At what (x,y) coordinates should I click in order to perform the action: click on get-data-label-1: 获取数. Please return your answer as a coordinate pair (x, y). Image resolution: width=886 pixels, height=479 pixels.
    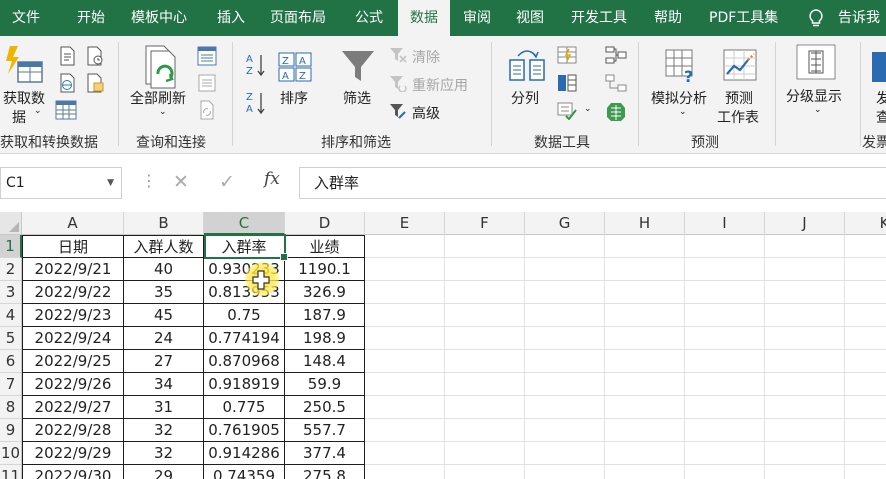
    Looking at the image, I should click on (24, 98).